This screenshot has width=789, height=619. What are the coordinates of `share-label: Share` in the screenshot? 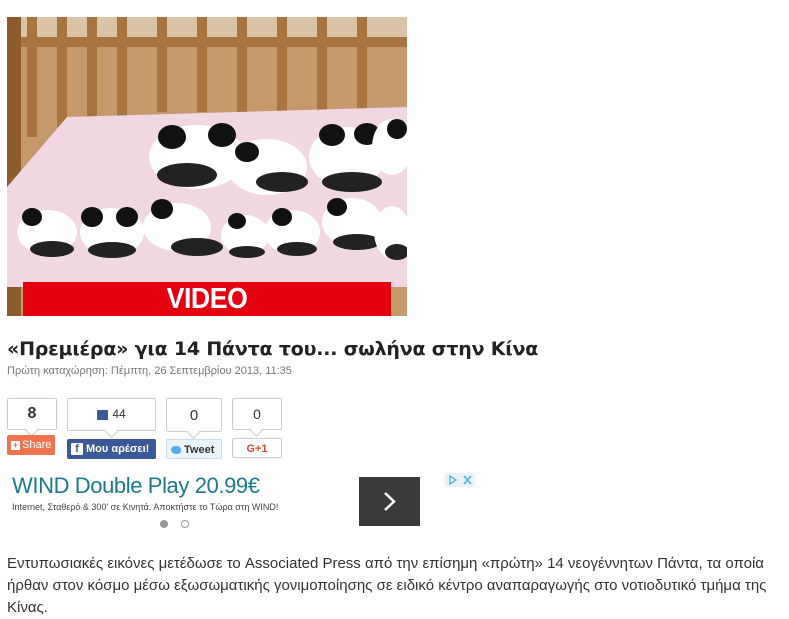 It's located at (37, 445).